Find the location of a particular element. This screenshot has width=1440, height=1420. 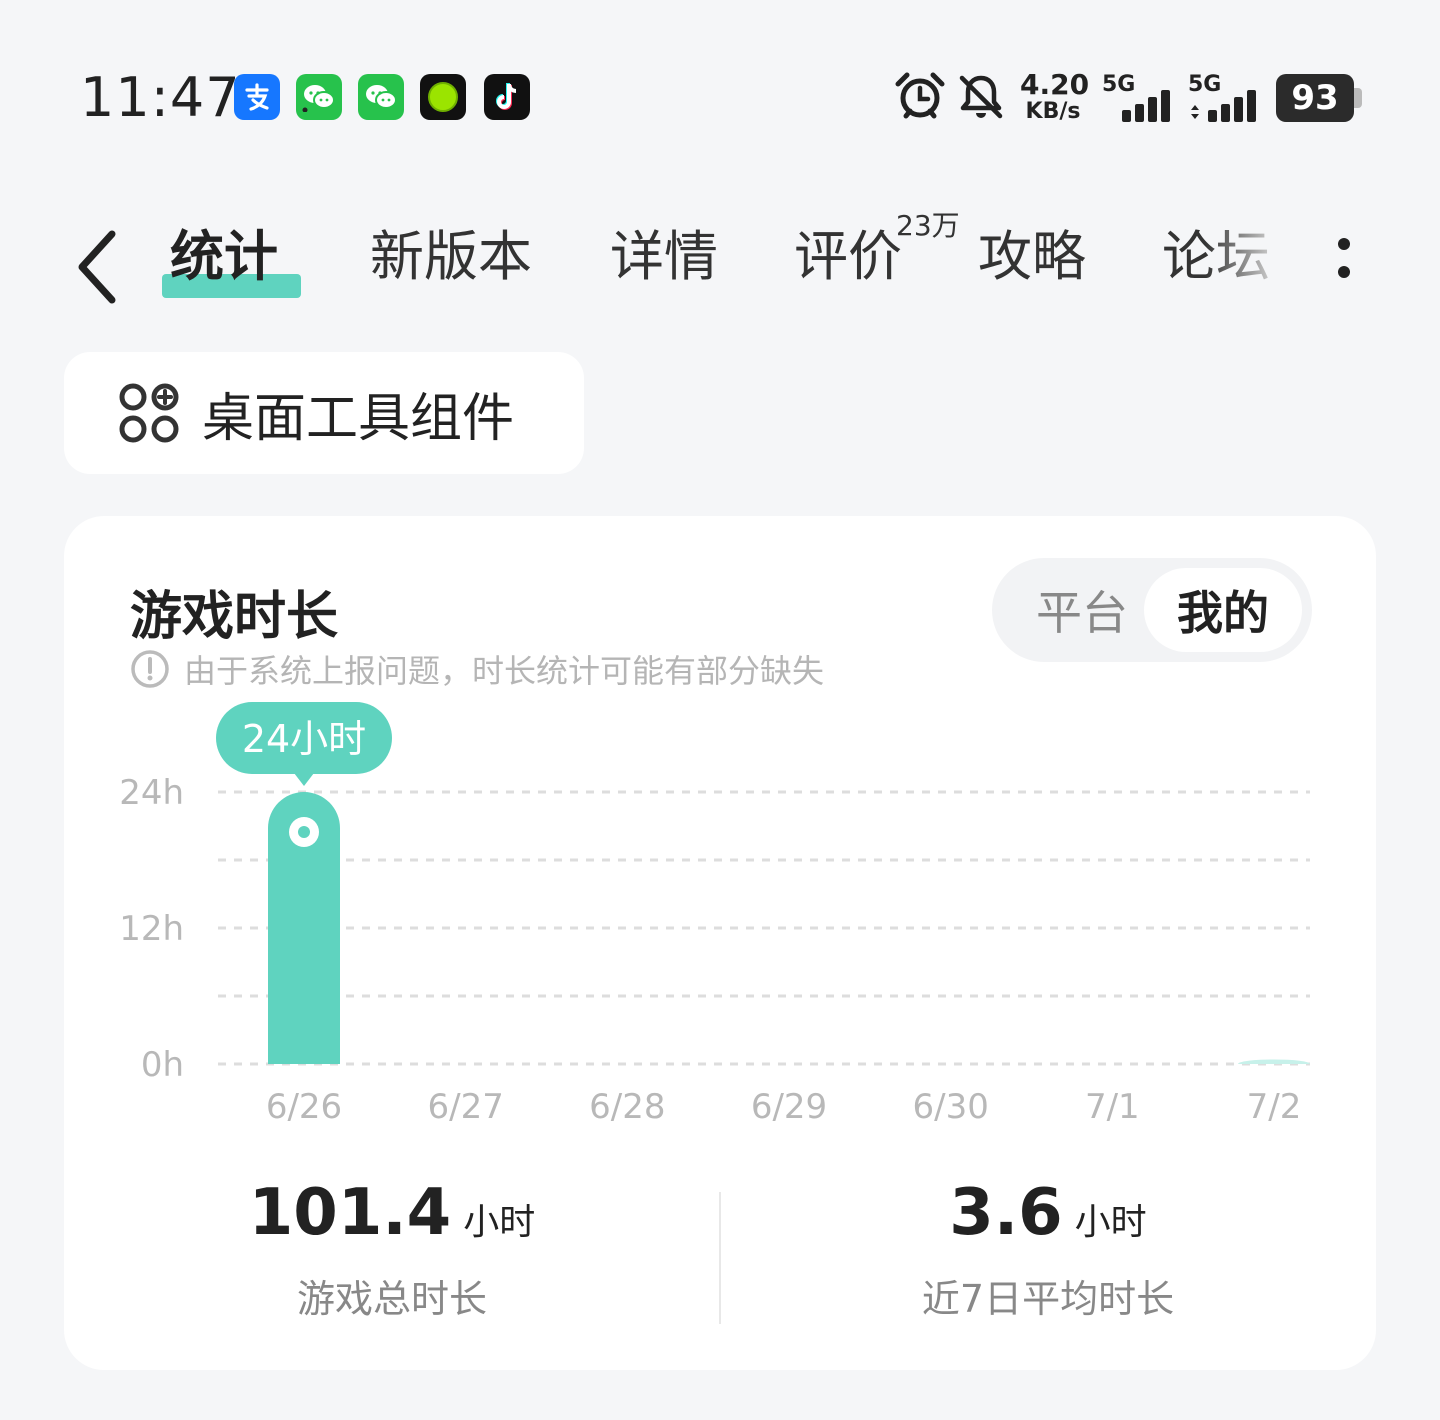

tooltip-pointer is located at coordinates (304, 779).